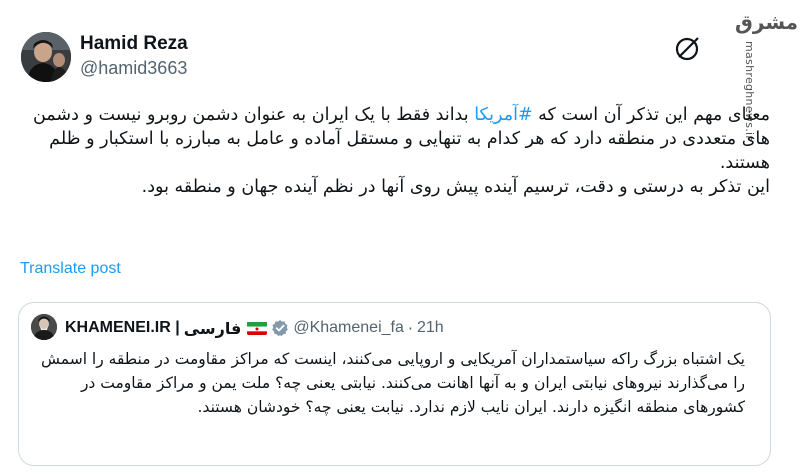  I want to click on quoted-name-fa: فارسی, so click(213, 328).